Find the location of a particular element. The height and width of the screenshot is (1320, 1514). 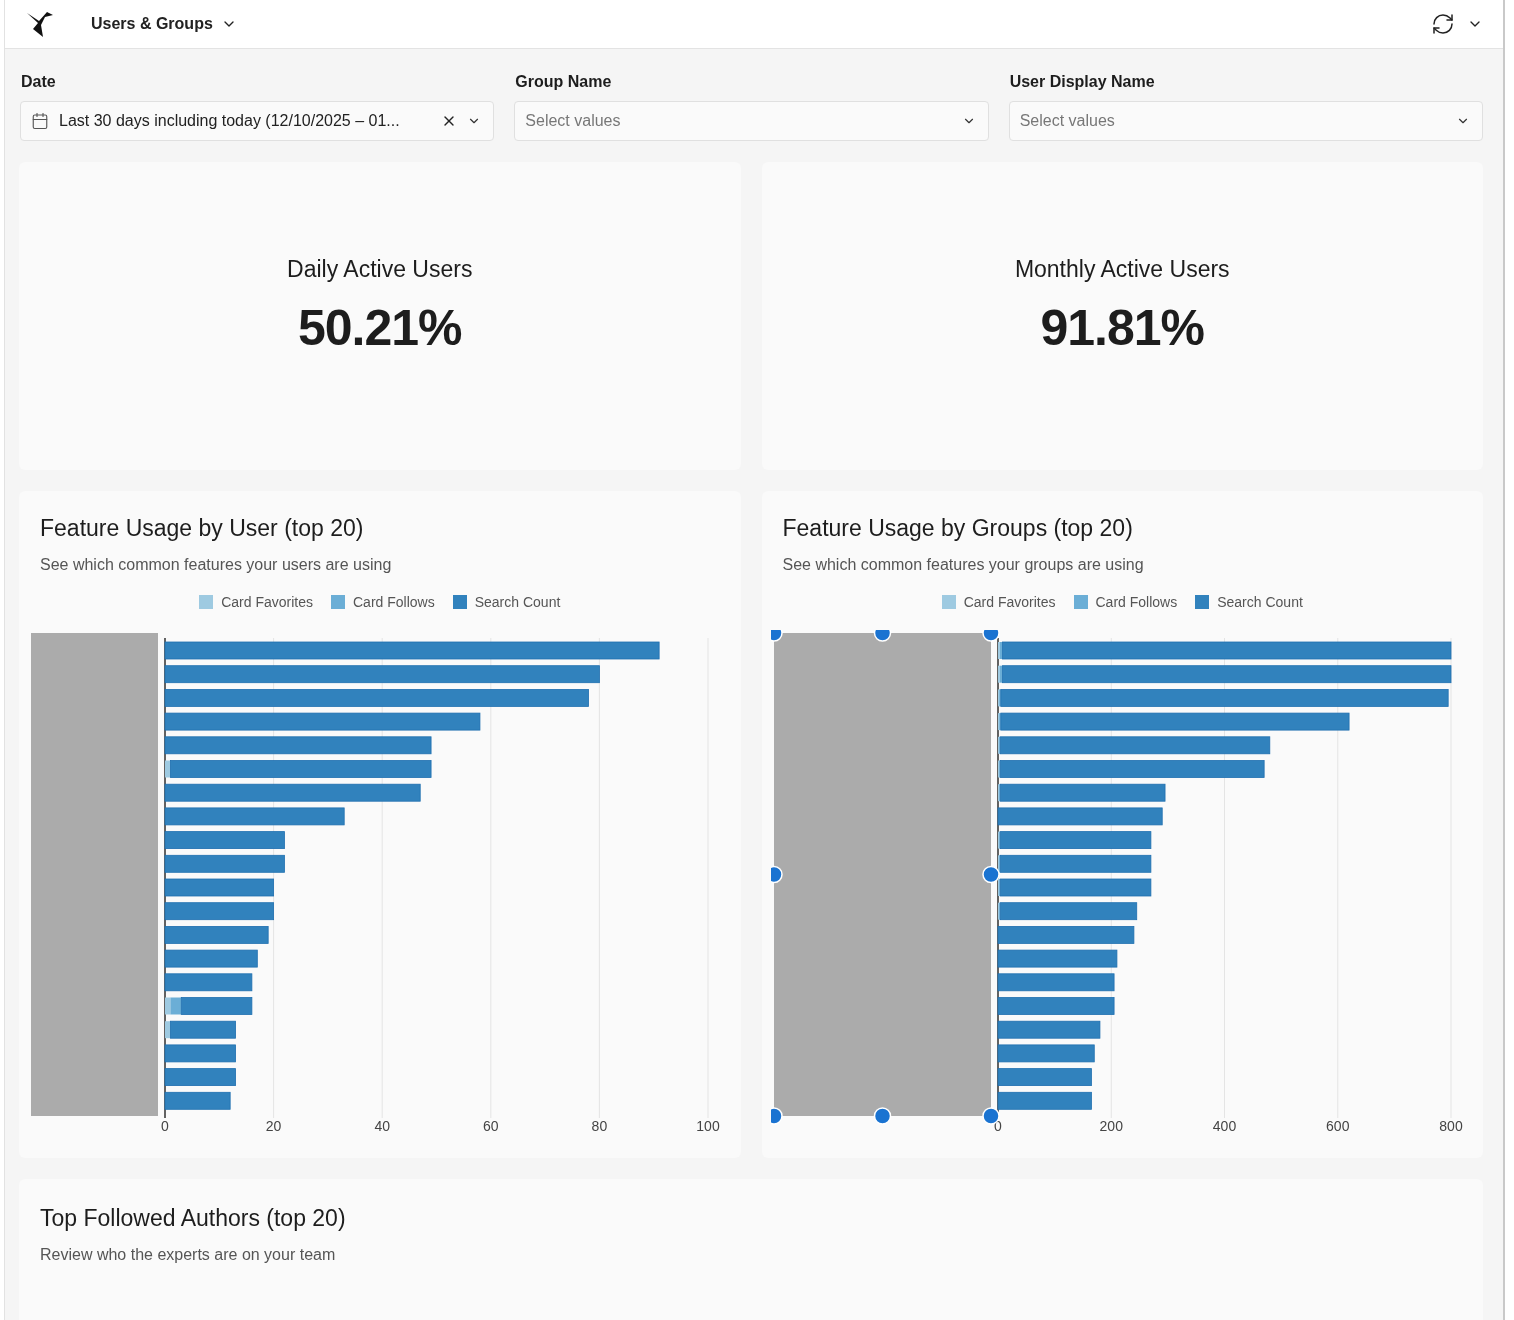

kpi-value: 91.81% is located at coordinates (1122, 327).